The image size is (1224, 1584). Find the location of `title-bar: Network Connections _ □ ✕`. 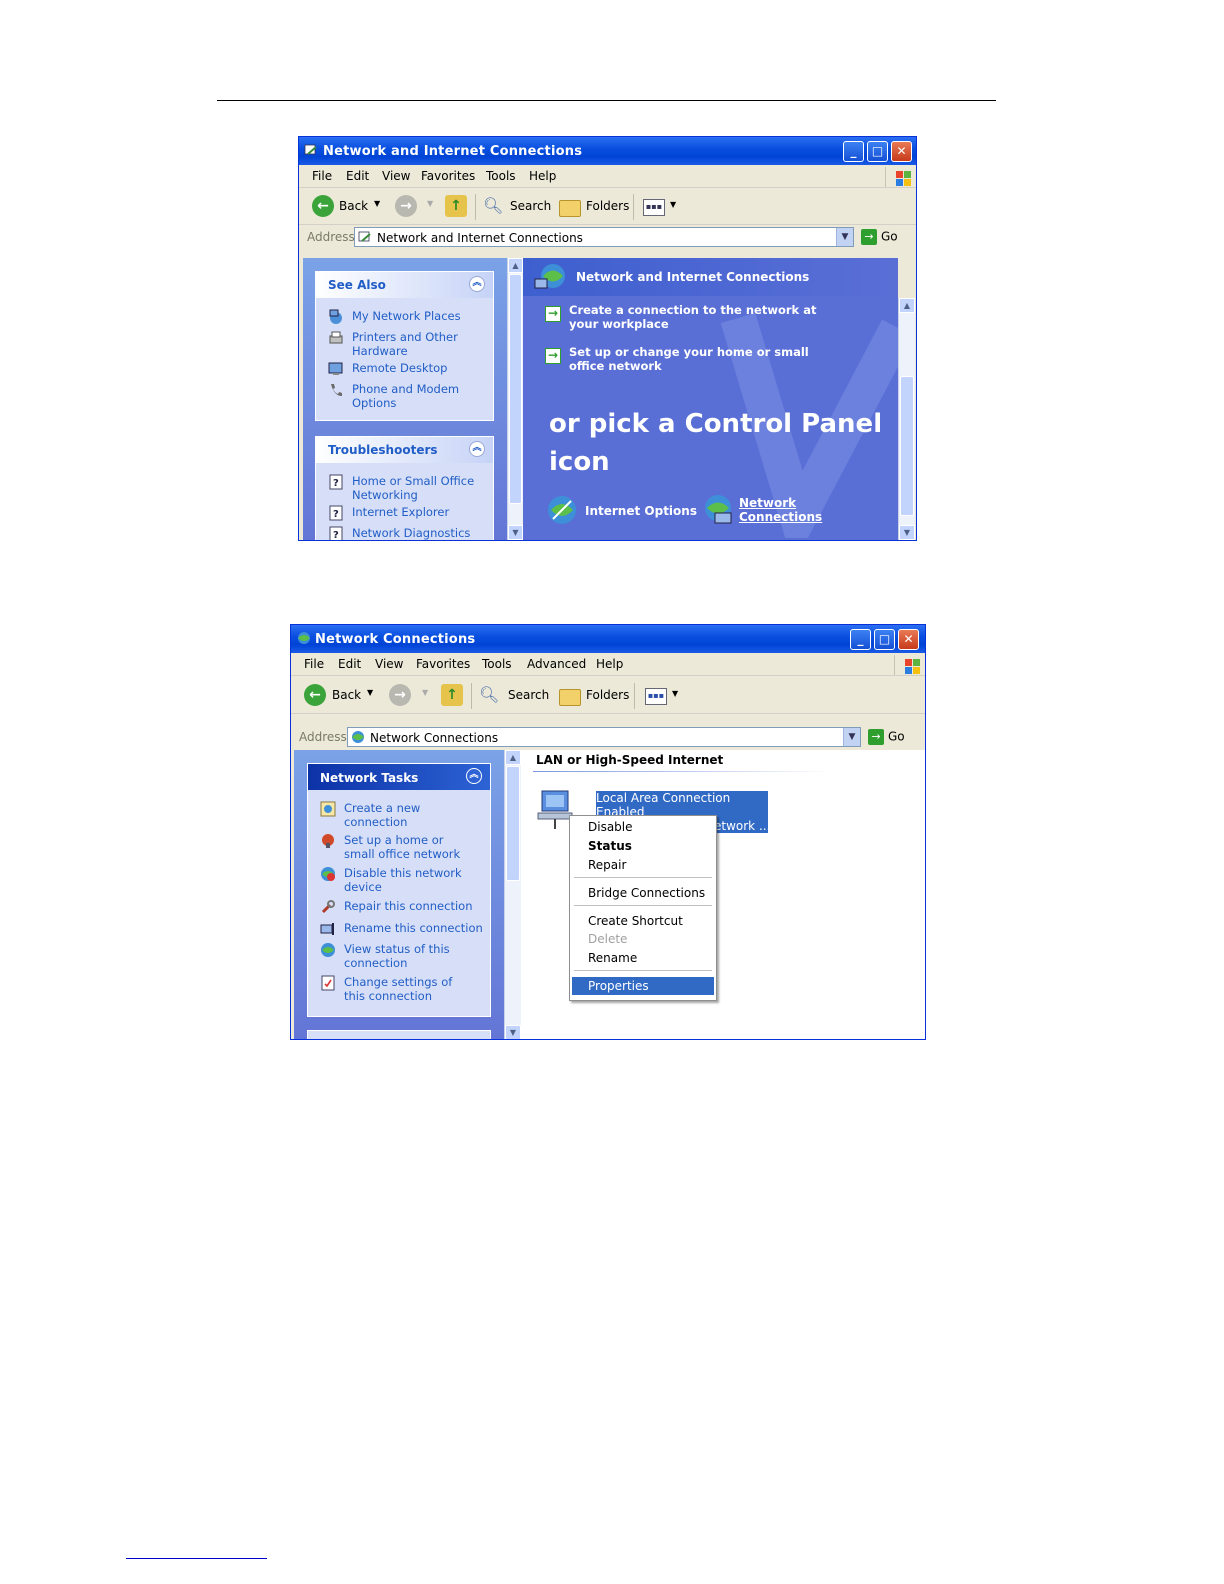

title-bar: Network Connections _ □ ✕ is located at coordinates (608, 639).